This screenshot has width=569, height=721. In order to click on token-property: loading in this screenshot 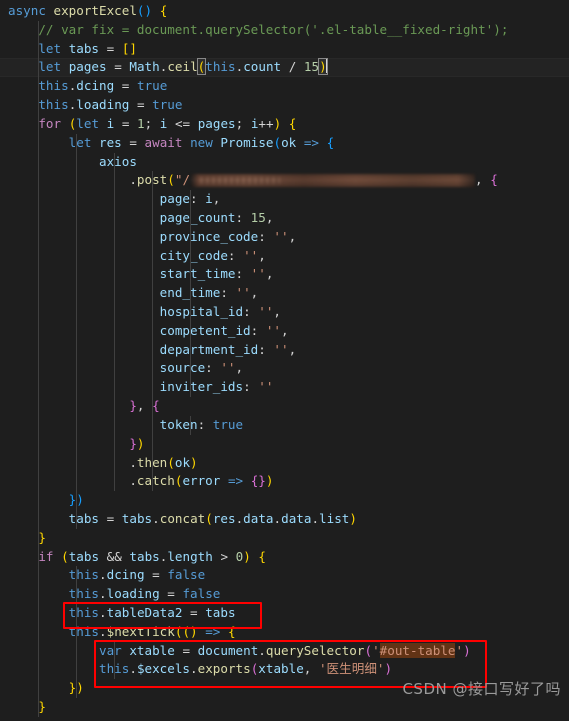, I will do `click(103, 105)`.